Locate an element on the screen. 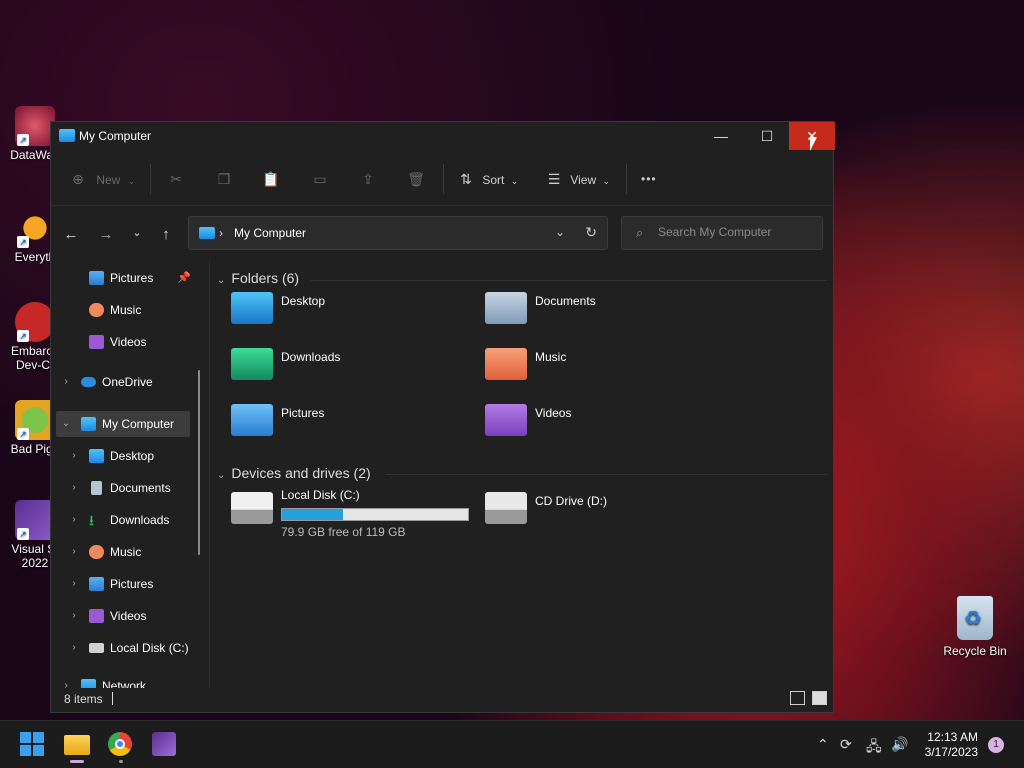 The image size is (1024, 768). details-view-button is located at coordinates (797, 698).